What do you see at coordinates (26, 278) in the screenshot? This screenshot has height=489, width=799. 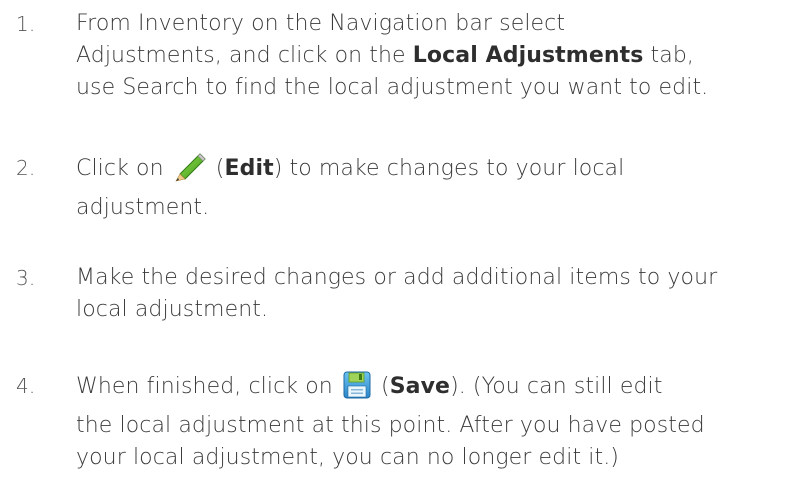 I see `step-number: 3.` at bounding box center [26, 278].